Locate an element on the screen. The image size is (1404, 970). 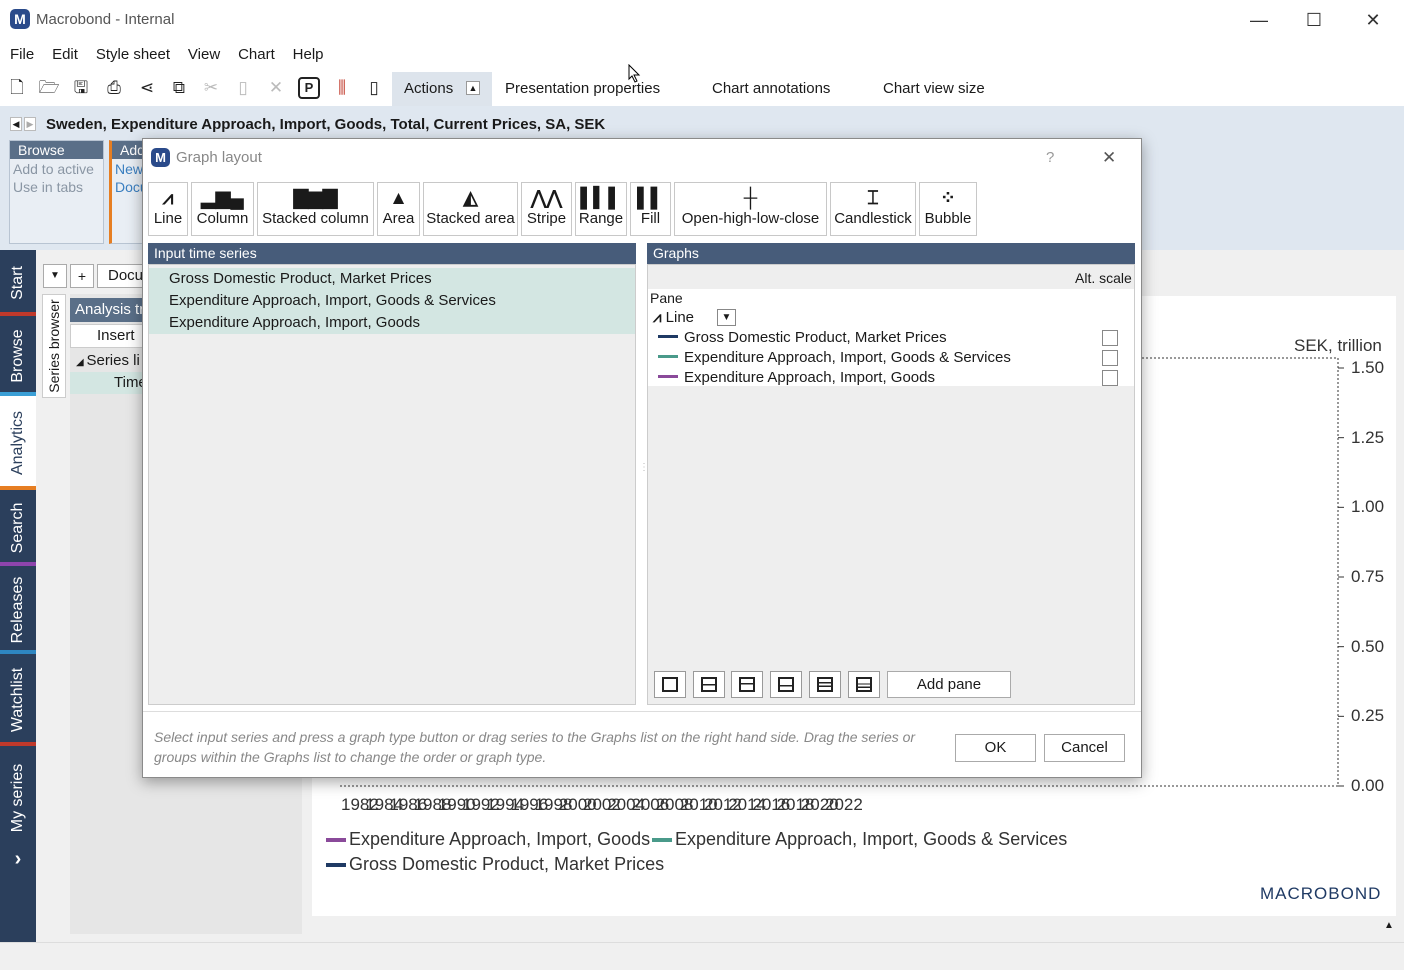
graph-type-dropdown: ▼ is located at coordinates (726, 317).